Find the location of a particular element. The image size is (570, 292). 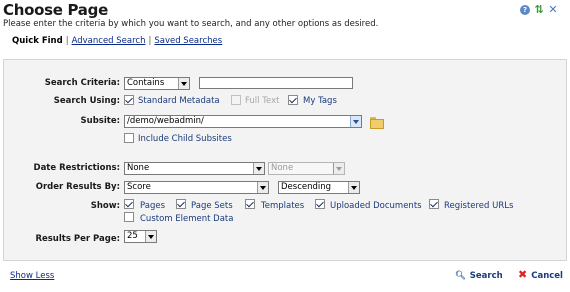

folder-icon is located at coordinates (377, 123).